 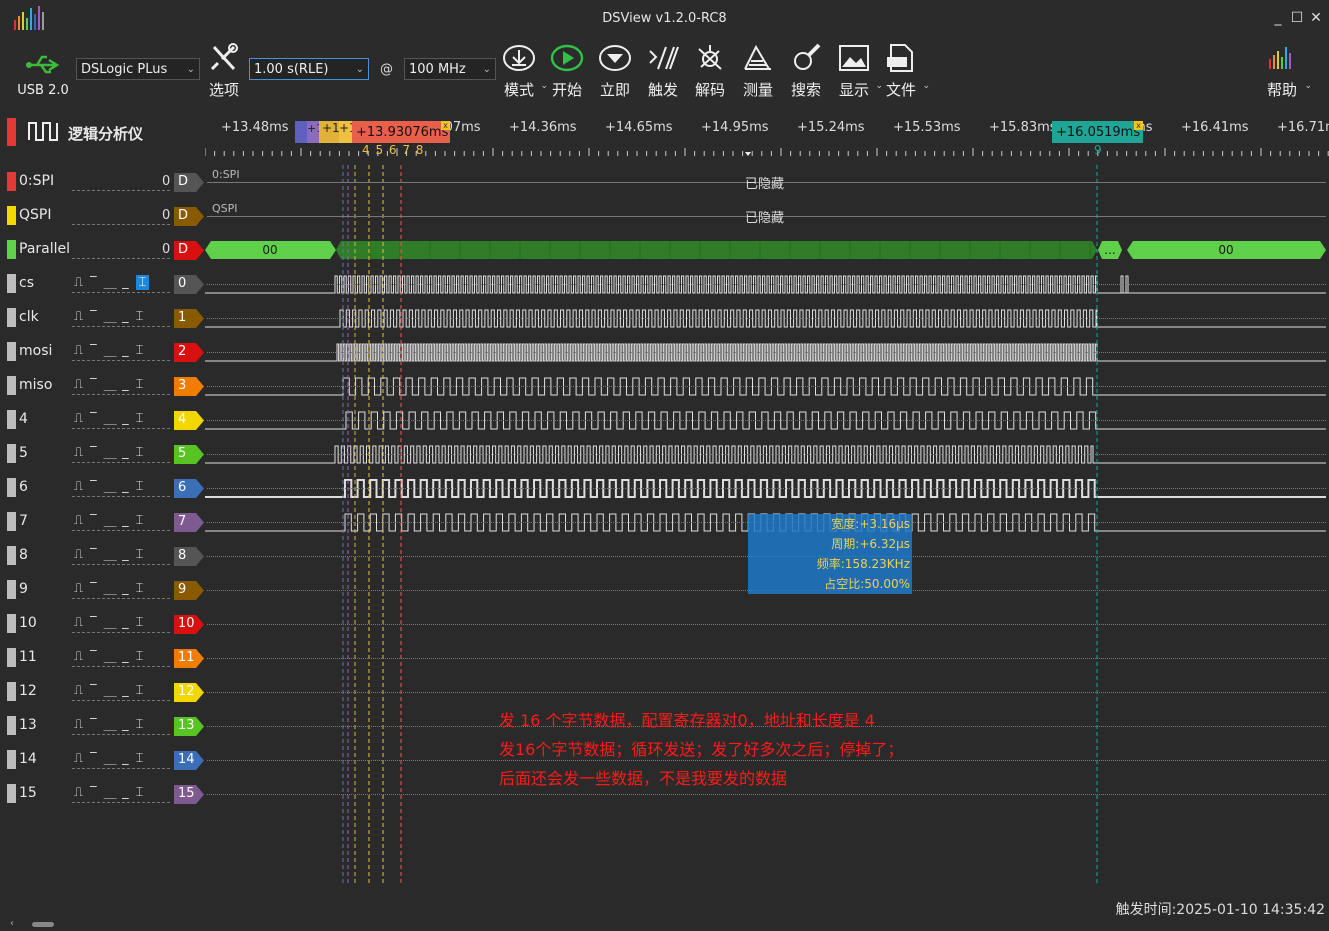 I want to click on maximize-button: ☐, so click(x=1297, y=18).